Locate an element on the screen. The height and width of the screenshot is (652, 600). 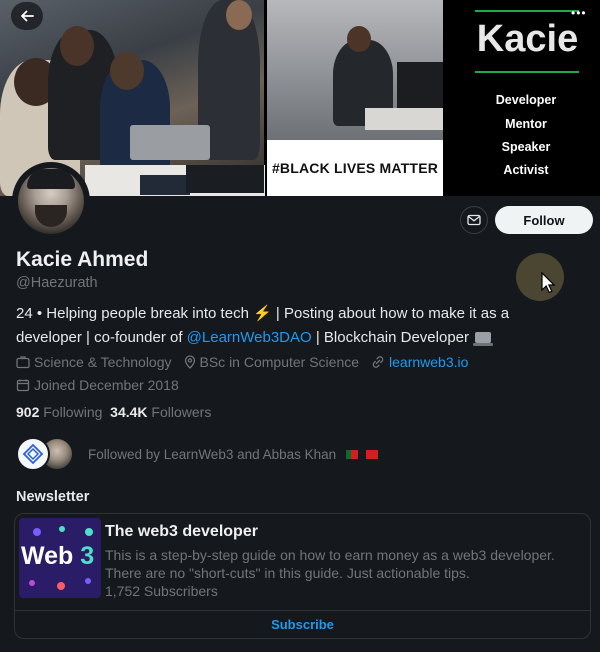
banner-role: Speaker is located at coordinates (526, 147).